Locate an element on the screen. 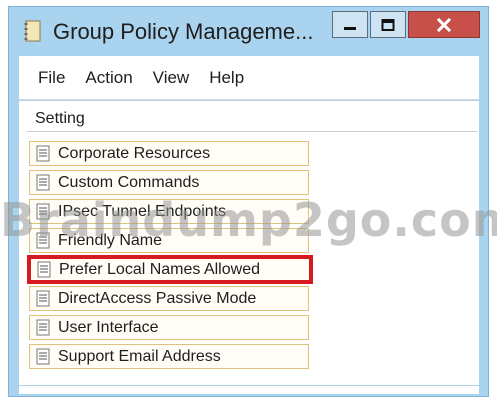 This screenshot has width=497, height=407. column-header-setting: Setting is located at coordinates (252, 119).